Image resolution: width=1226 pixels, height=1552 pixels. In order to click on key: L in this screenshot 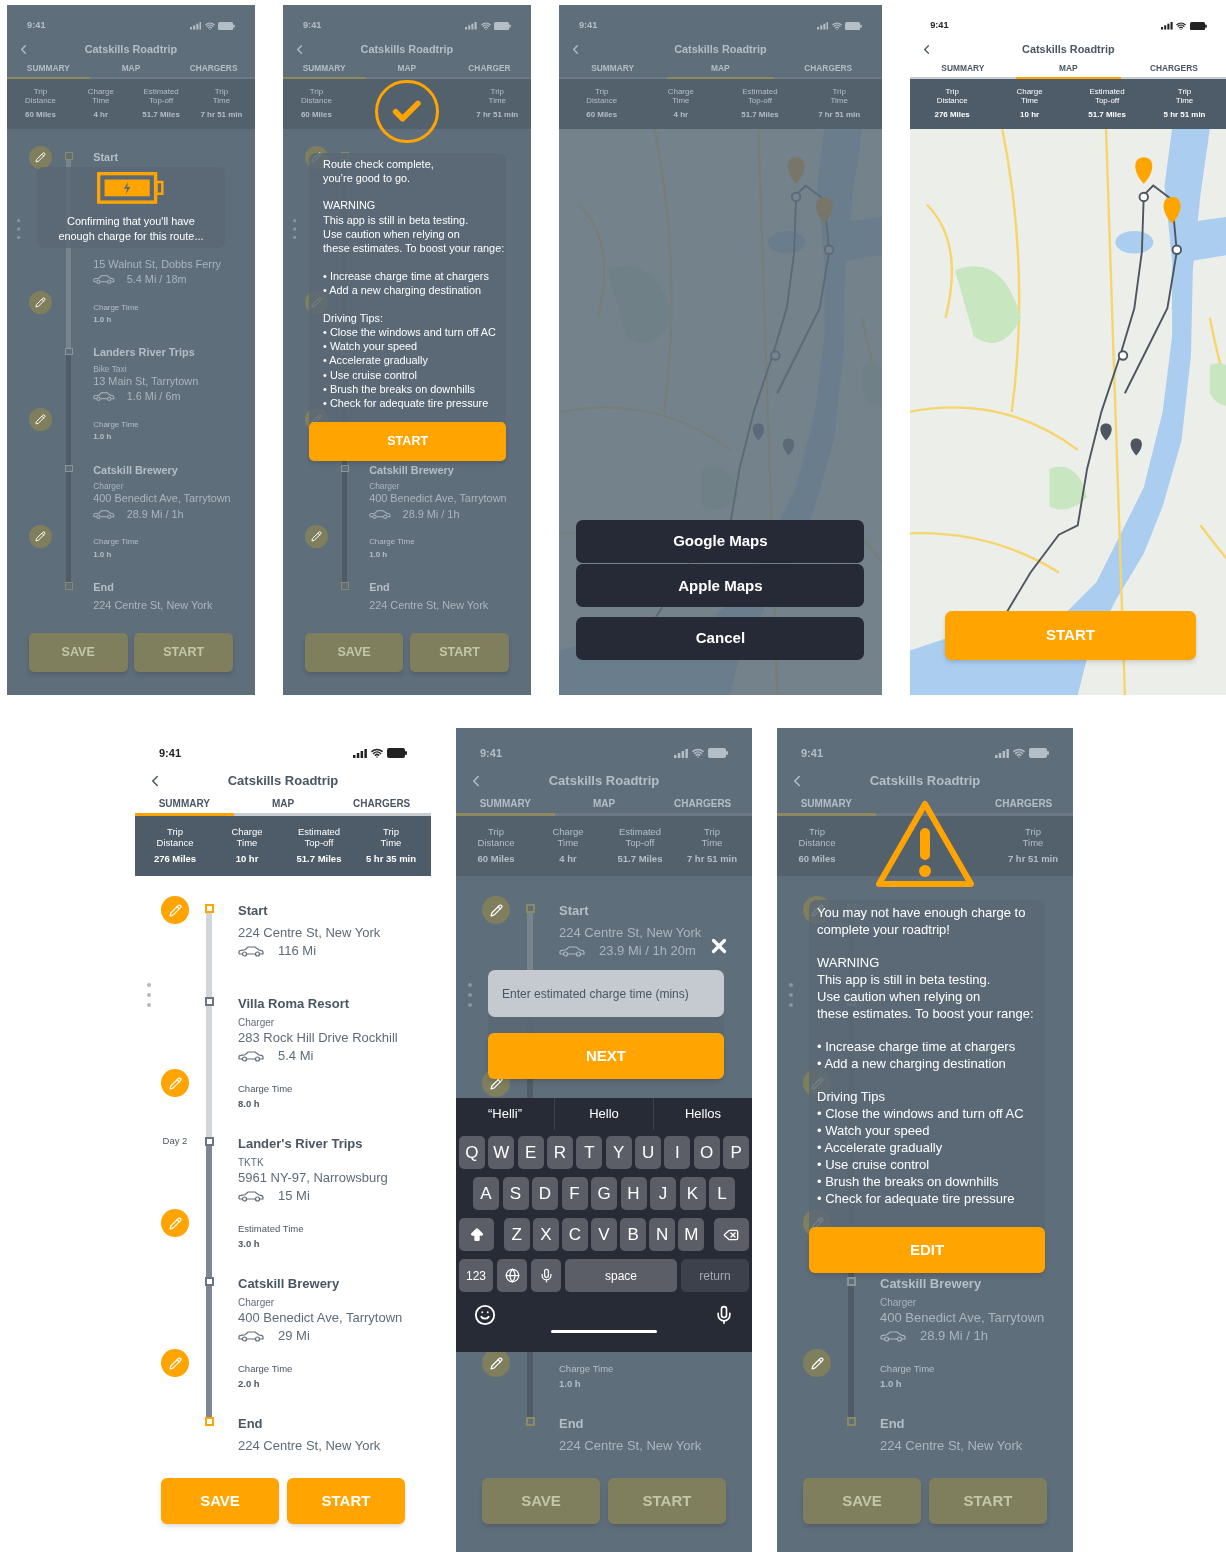, I will do `click(722, 1194)`.